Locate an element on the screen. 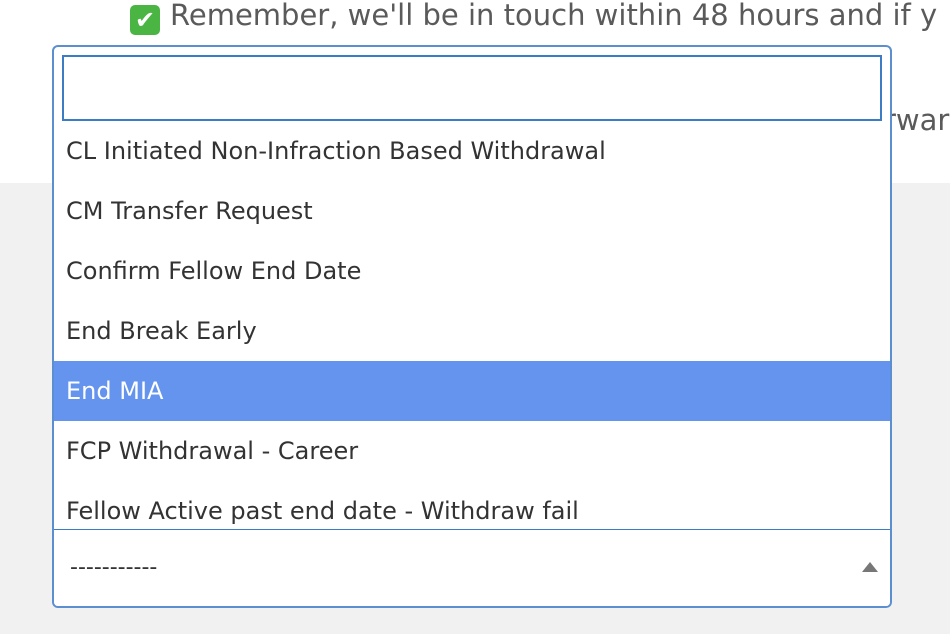  option-item: CM Transfer Request is located at coordinates (472, 211).